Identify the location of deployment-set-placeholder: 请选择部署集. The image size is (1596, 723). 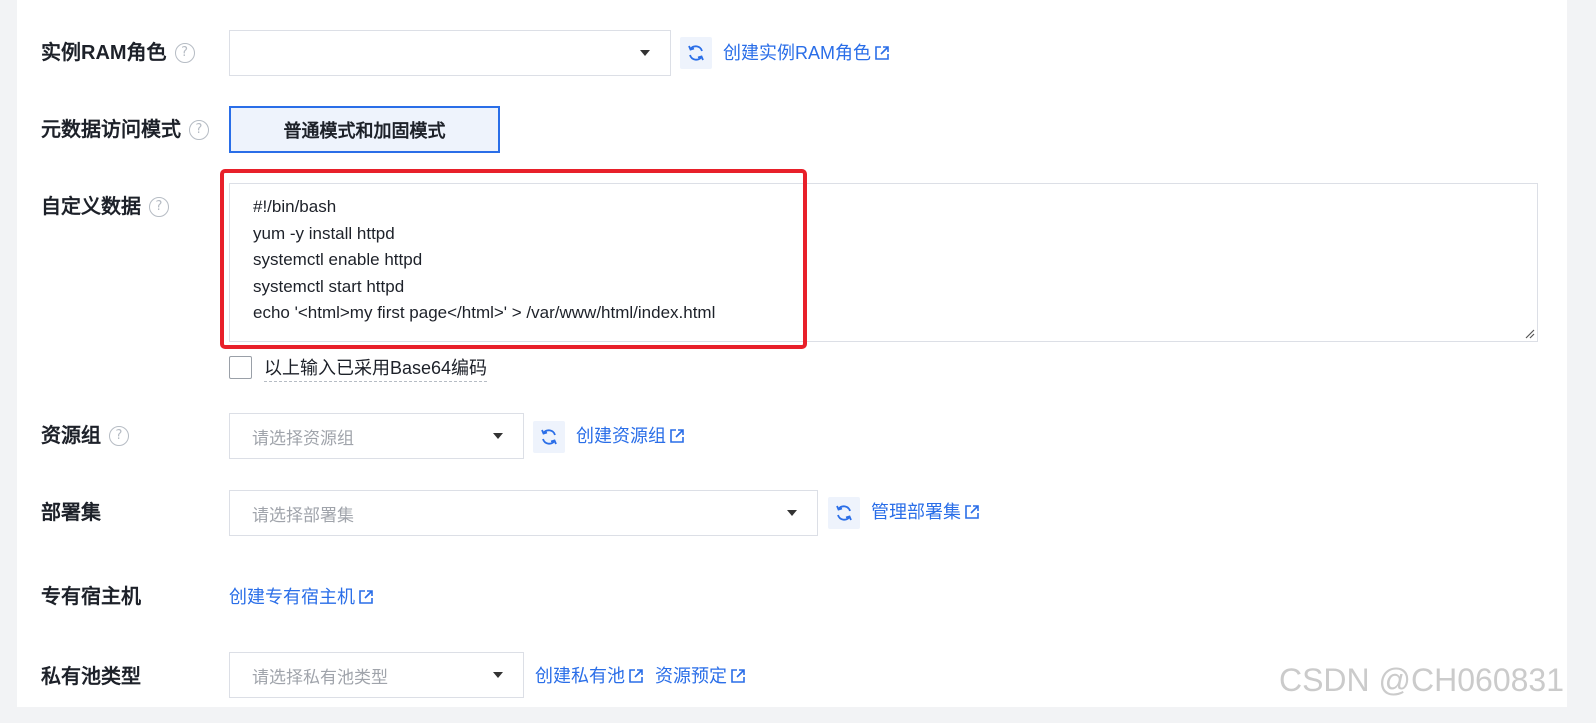
(303, 515).